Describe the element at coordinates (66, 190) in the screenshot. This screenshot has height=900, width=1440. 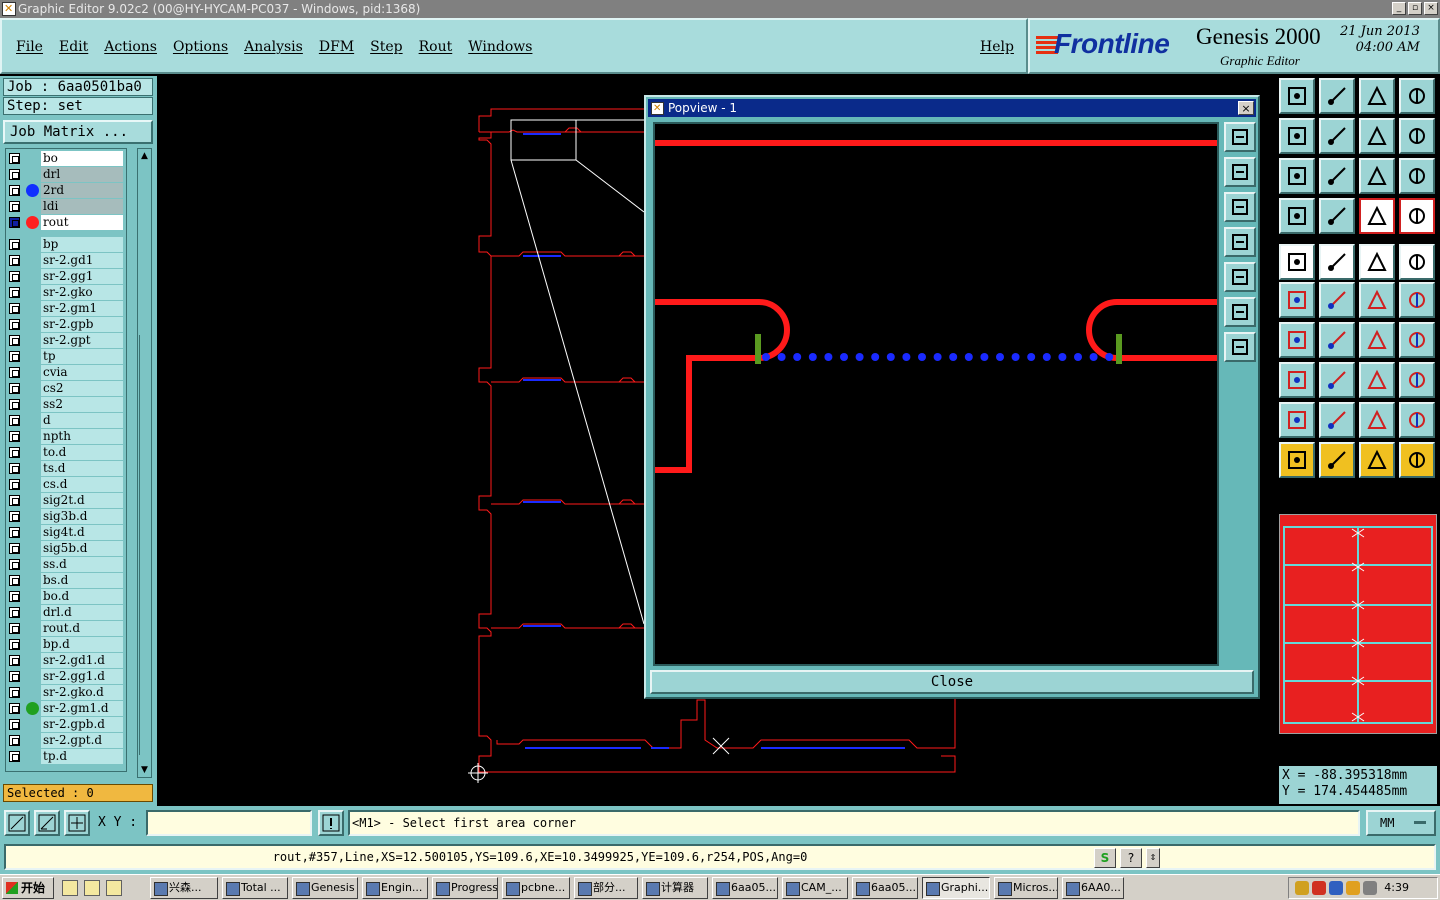
I see `layer-row: 2rd` at that location.